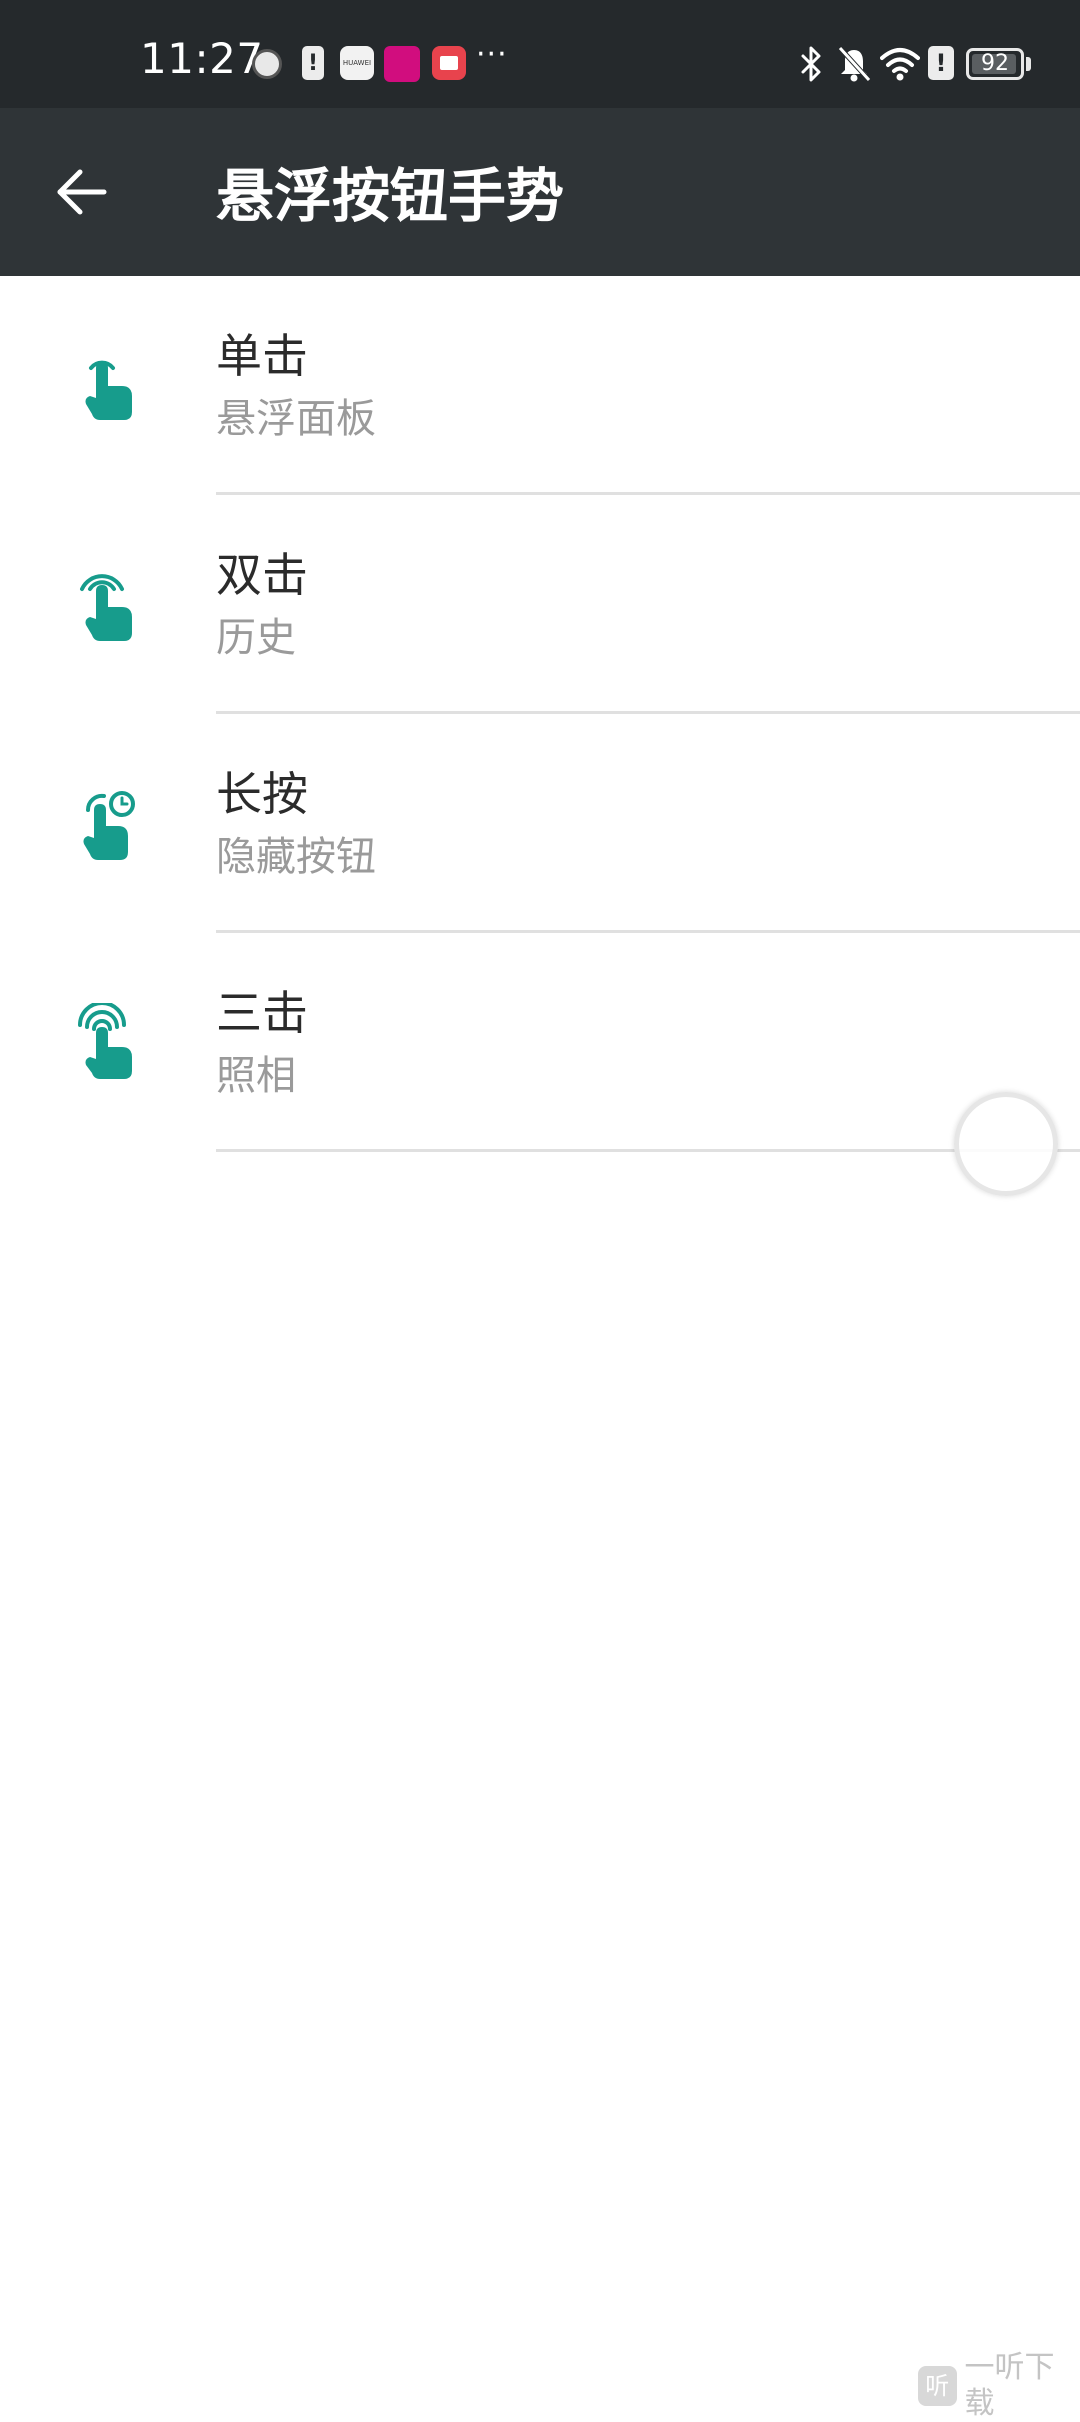  What do you see at coordinates (540, 385) in the screenshot?
I see `gesture-item-single-tap: 单击 悬浮面板` at bounding box center [540, 385].